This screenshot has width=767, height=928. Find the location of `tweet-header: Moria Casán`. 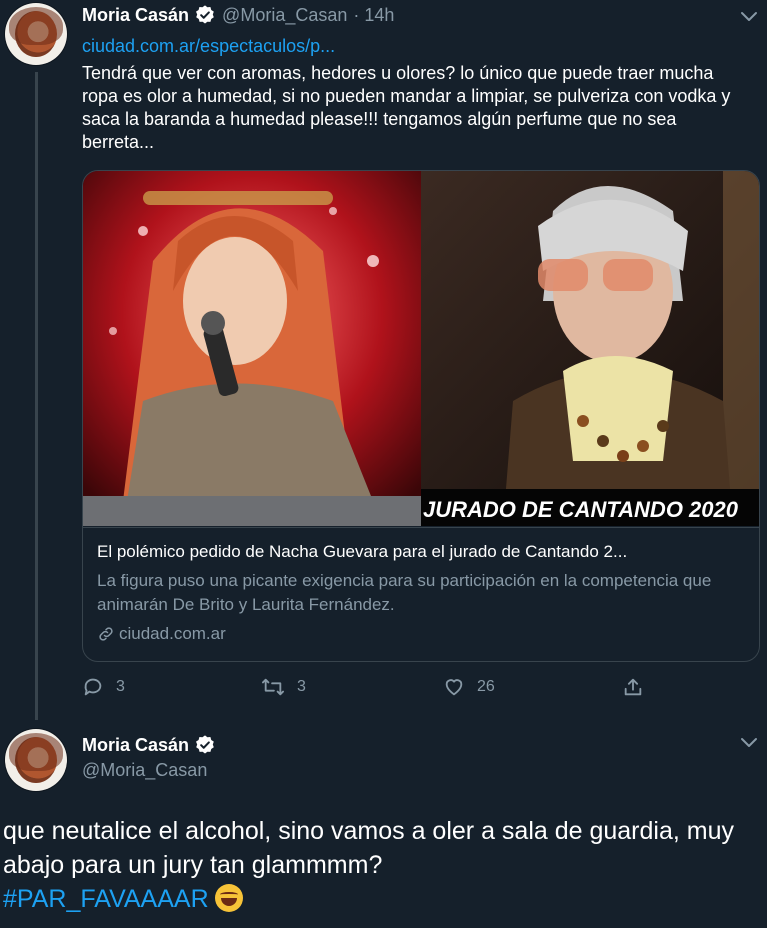

tweet-header: Moria Casán is located at coordinates (149, 745).